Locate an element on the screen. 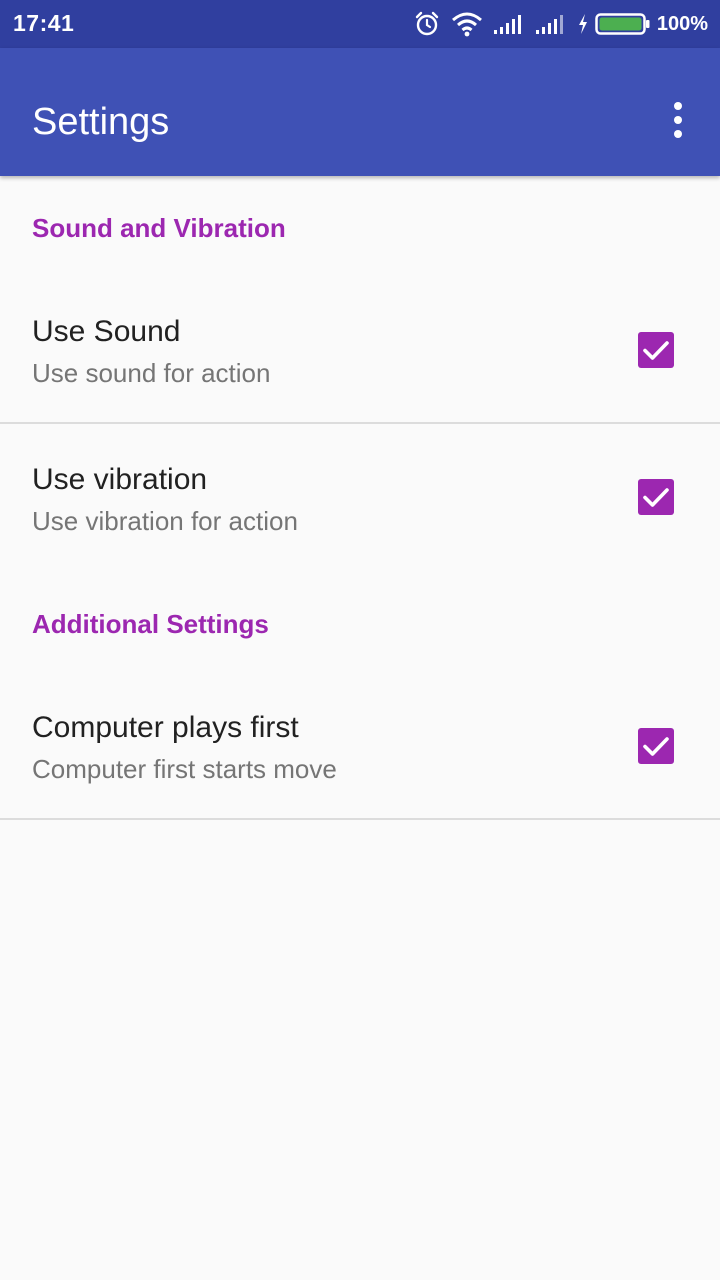 Image resolution: width=720 pixels, height=1280 pixels. battery-icon is located at coordinates (623, 24).